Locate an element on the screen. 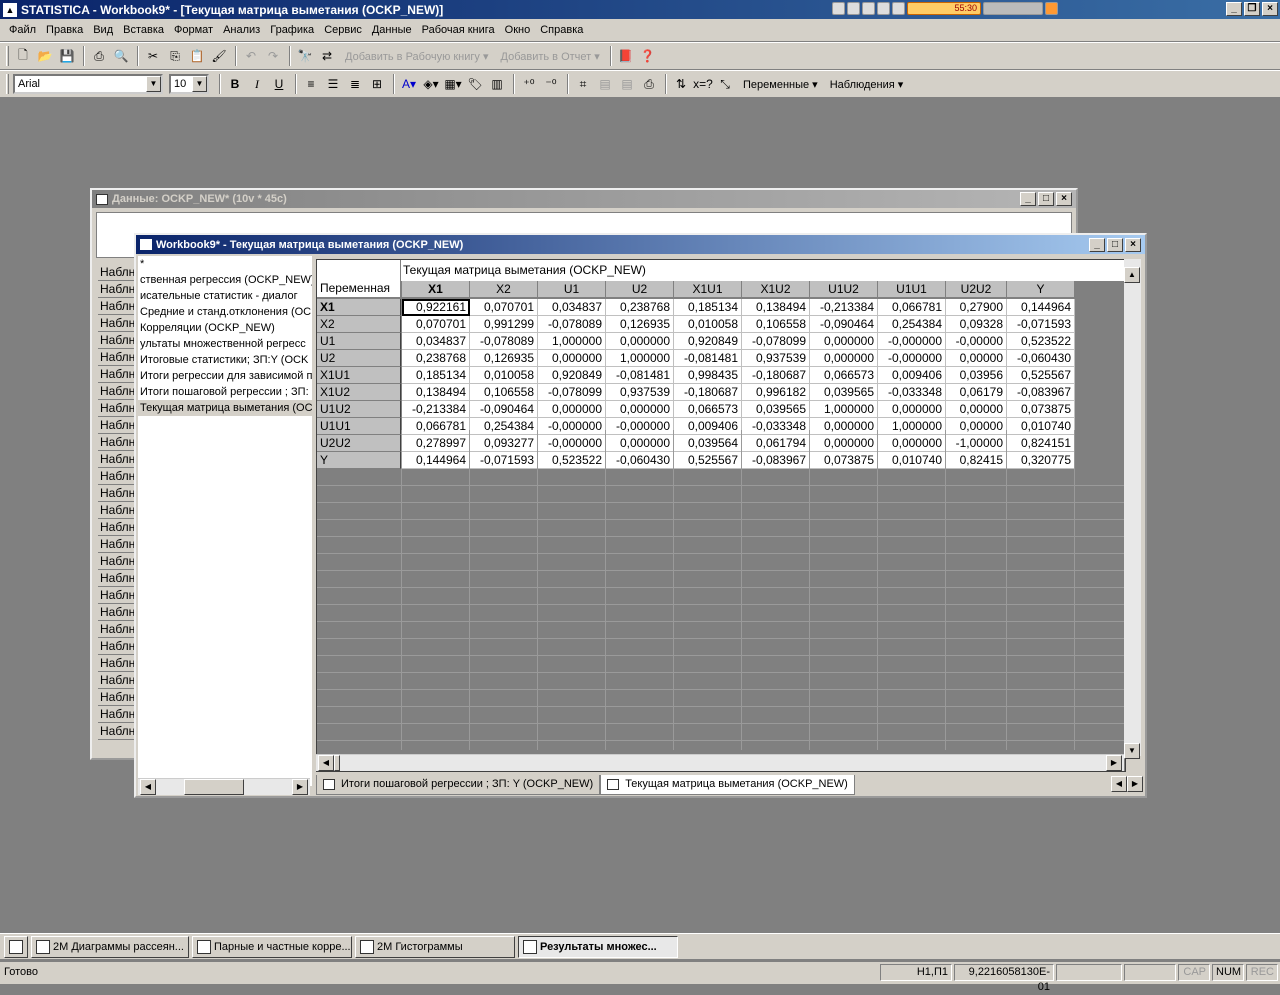 The image size is (1280, 995). table-cell: -0,078099 is located at coordinates (572, 392).